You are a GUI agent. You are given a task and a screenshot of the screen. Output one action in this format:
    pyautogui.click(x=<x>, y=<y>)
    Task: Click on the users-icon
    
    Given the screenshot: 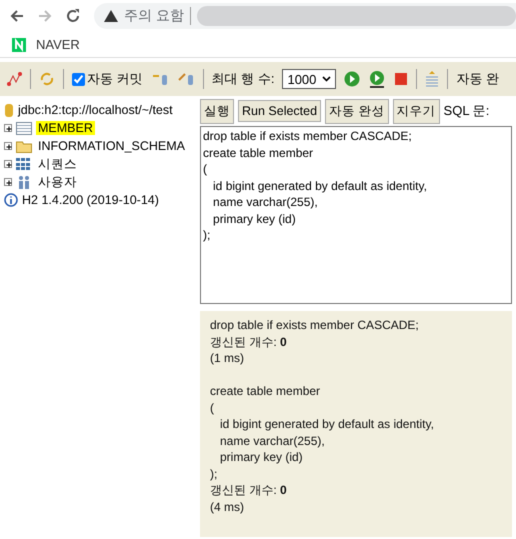 What is the action you would take?
    pyautogui.click(x=24, y=182)
    